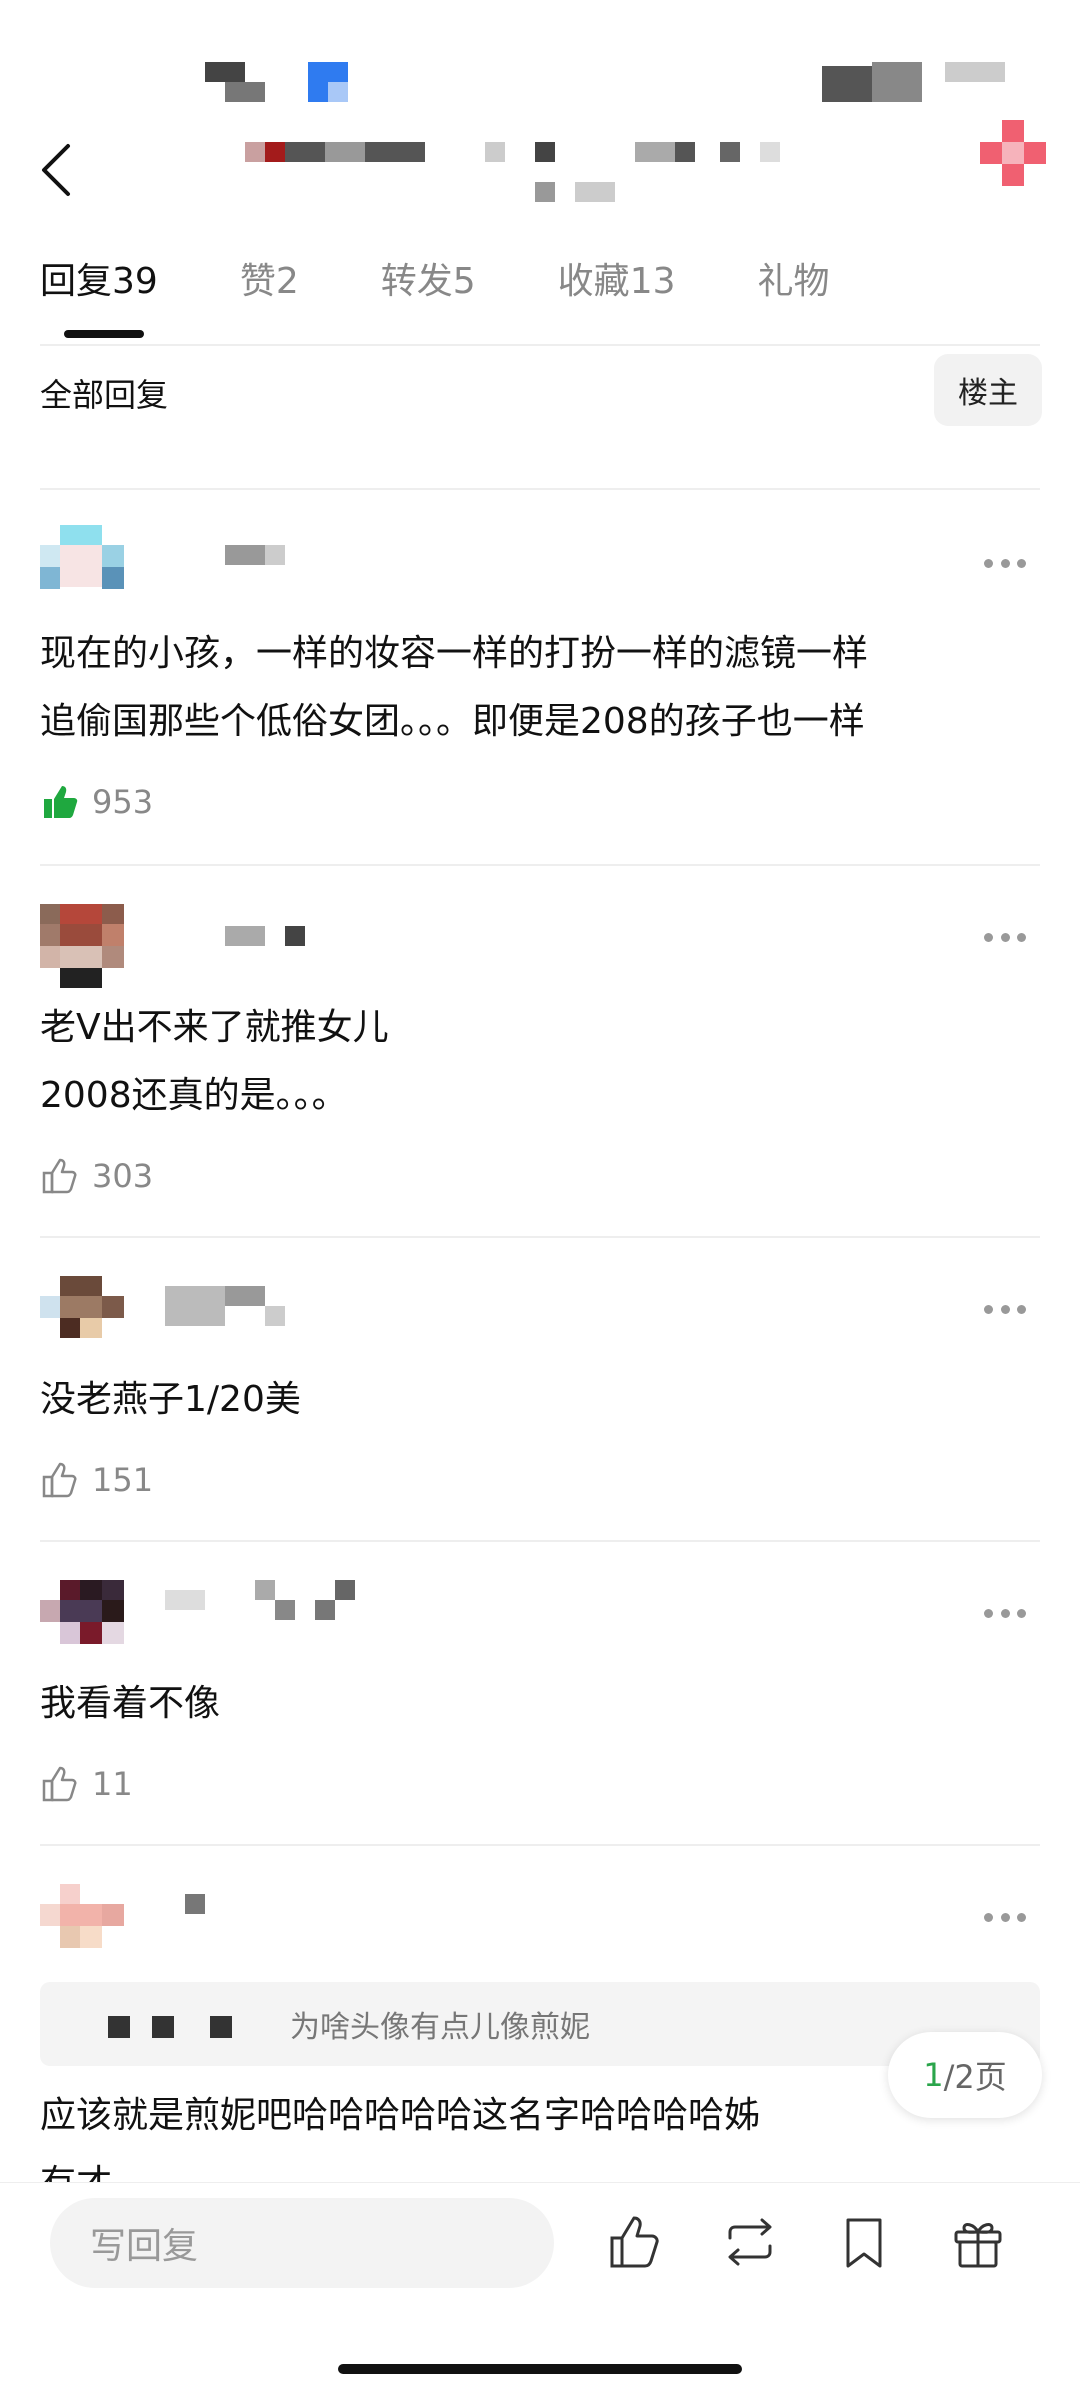  What do you see at coordinates (86, 1784) in the screenshot?
I see `like-button: 11` at bounding box center [86, 1784].